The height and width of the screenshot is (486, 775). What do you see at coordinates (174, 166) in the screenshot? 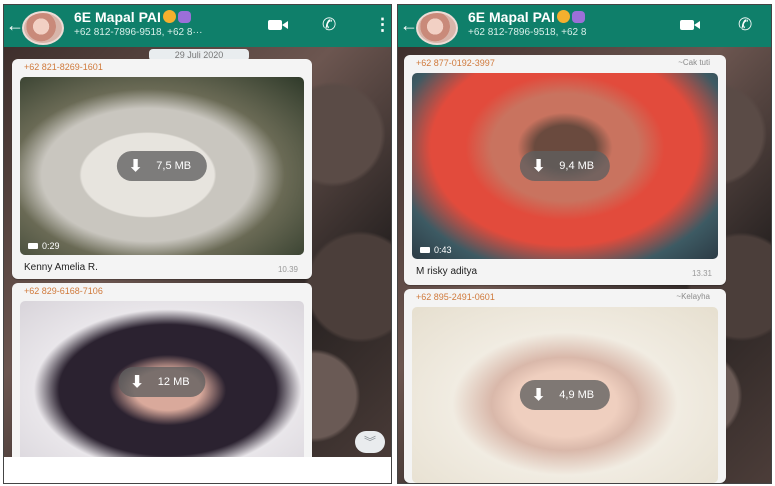
I see `file-size: 7,5 MB` at bounding box center [174, 166].